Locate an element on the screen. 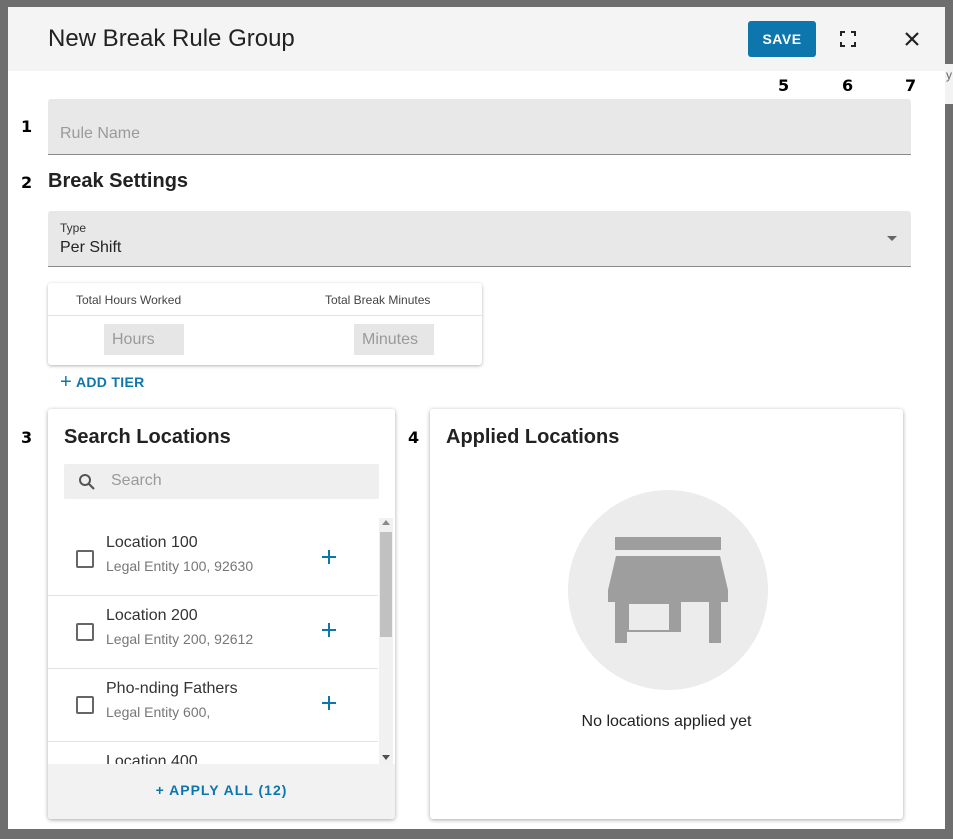 Image resolution: width=953 pixels, height=839 pixels. dialog-header: New Break Rule Group SAVE is located at coordinates (476, 39).